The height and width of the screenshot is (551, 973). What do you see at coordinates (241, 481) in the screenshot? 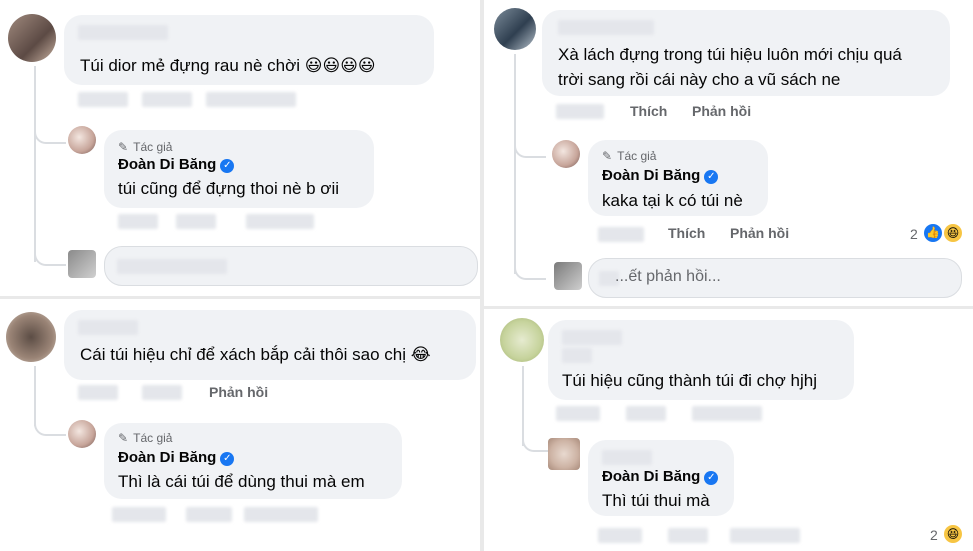
I see `reply-text: Thì là cái túi để dùng thui mà em` at bounding box center [241, 481].